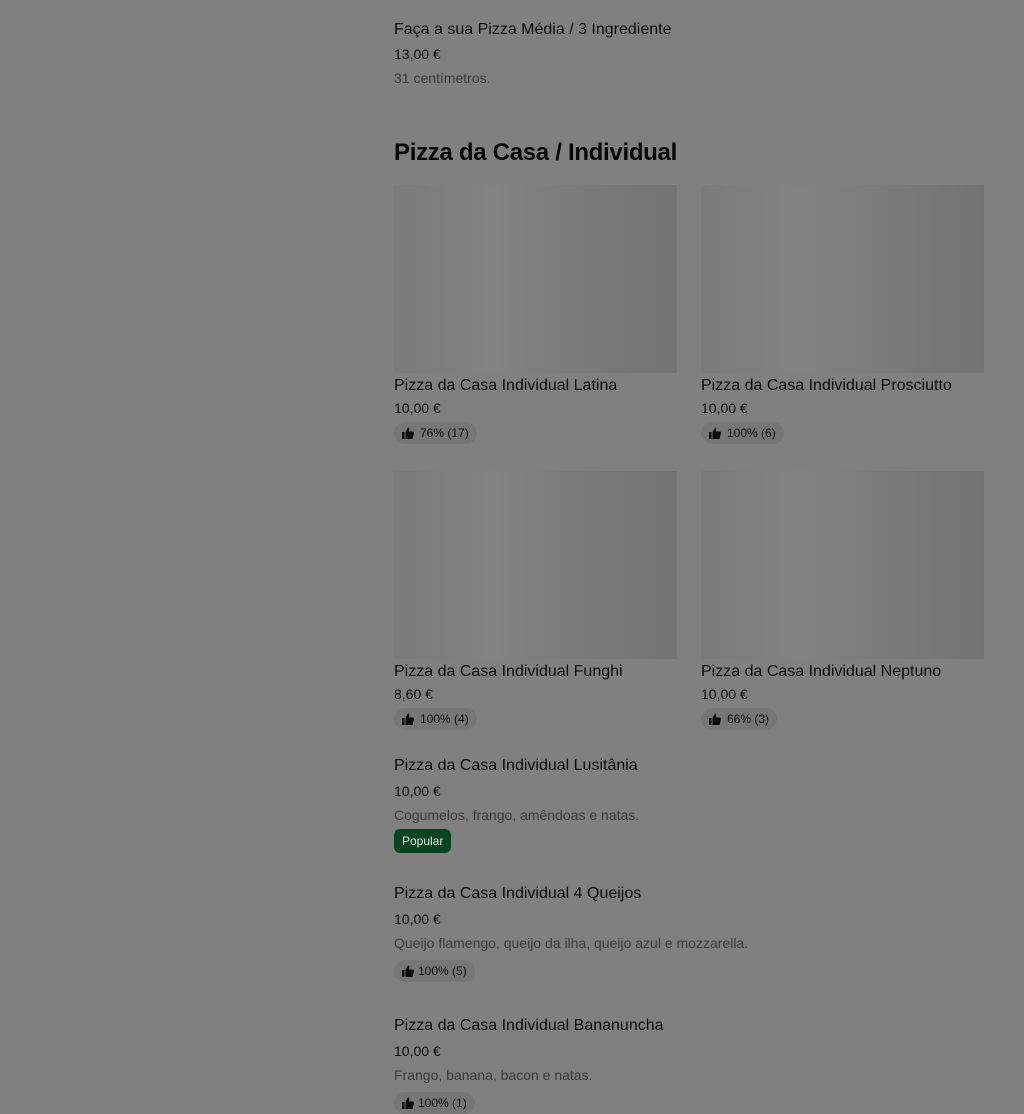 The width and height of the screenshot is (1024, 1114). I want to click on item-price: 13,00 €, so click(417, 54).